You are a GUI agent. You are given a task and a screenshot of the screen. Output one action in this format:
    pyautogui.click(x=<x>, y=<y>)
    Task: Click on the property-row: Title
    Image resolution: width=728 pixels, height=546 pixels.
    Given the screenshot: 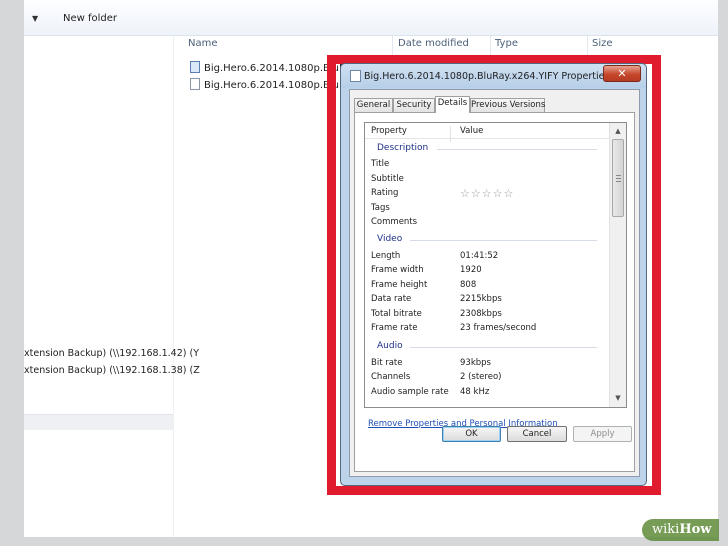 What is the action you would take?
    pyautogui.click(x=487, y=165)
    